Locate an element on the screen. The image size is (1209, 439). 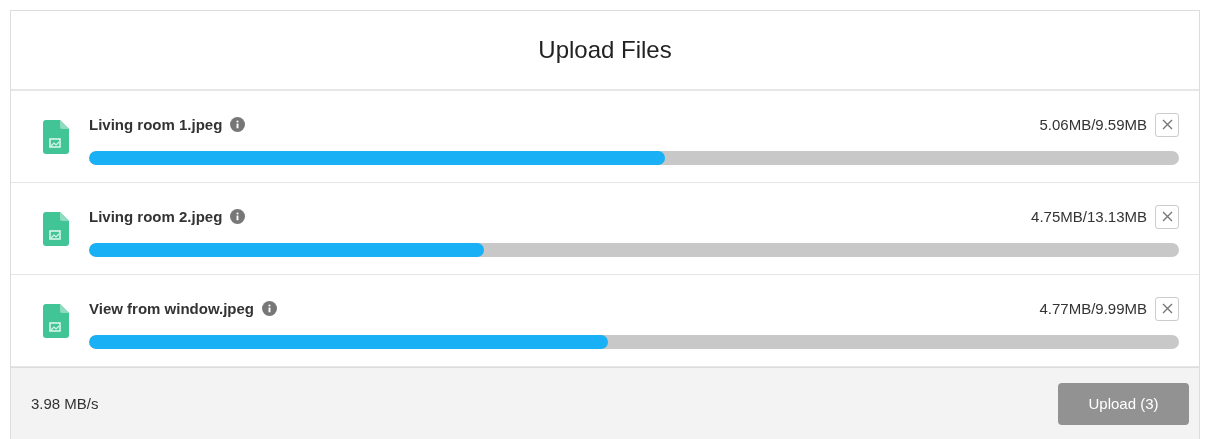
upload-speed: 3.98 MB/s is located at coordinates (65, 403).